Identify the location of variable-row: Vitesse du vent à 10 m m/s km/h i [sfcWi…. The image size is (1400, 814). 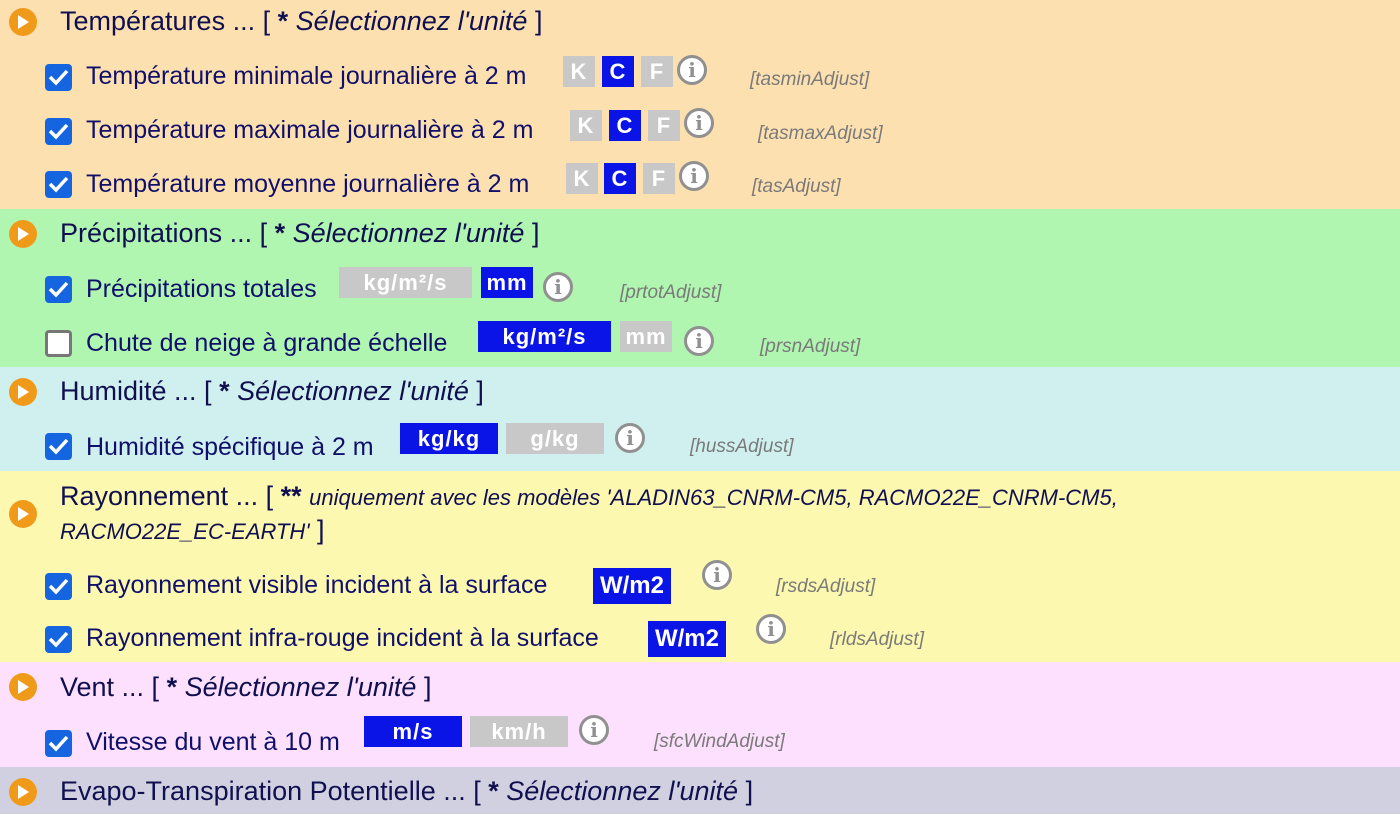
(700, 742).